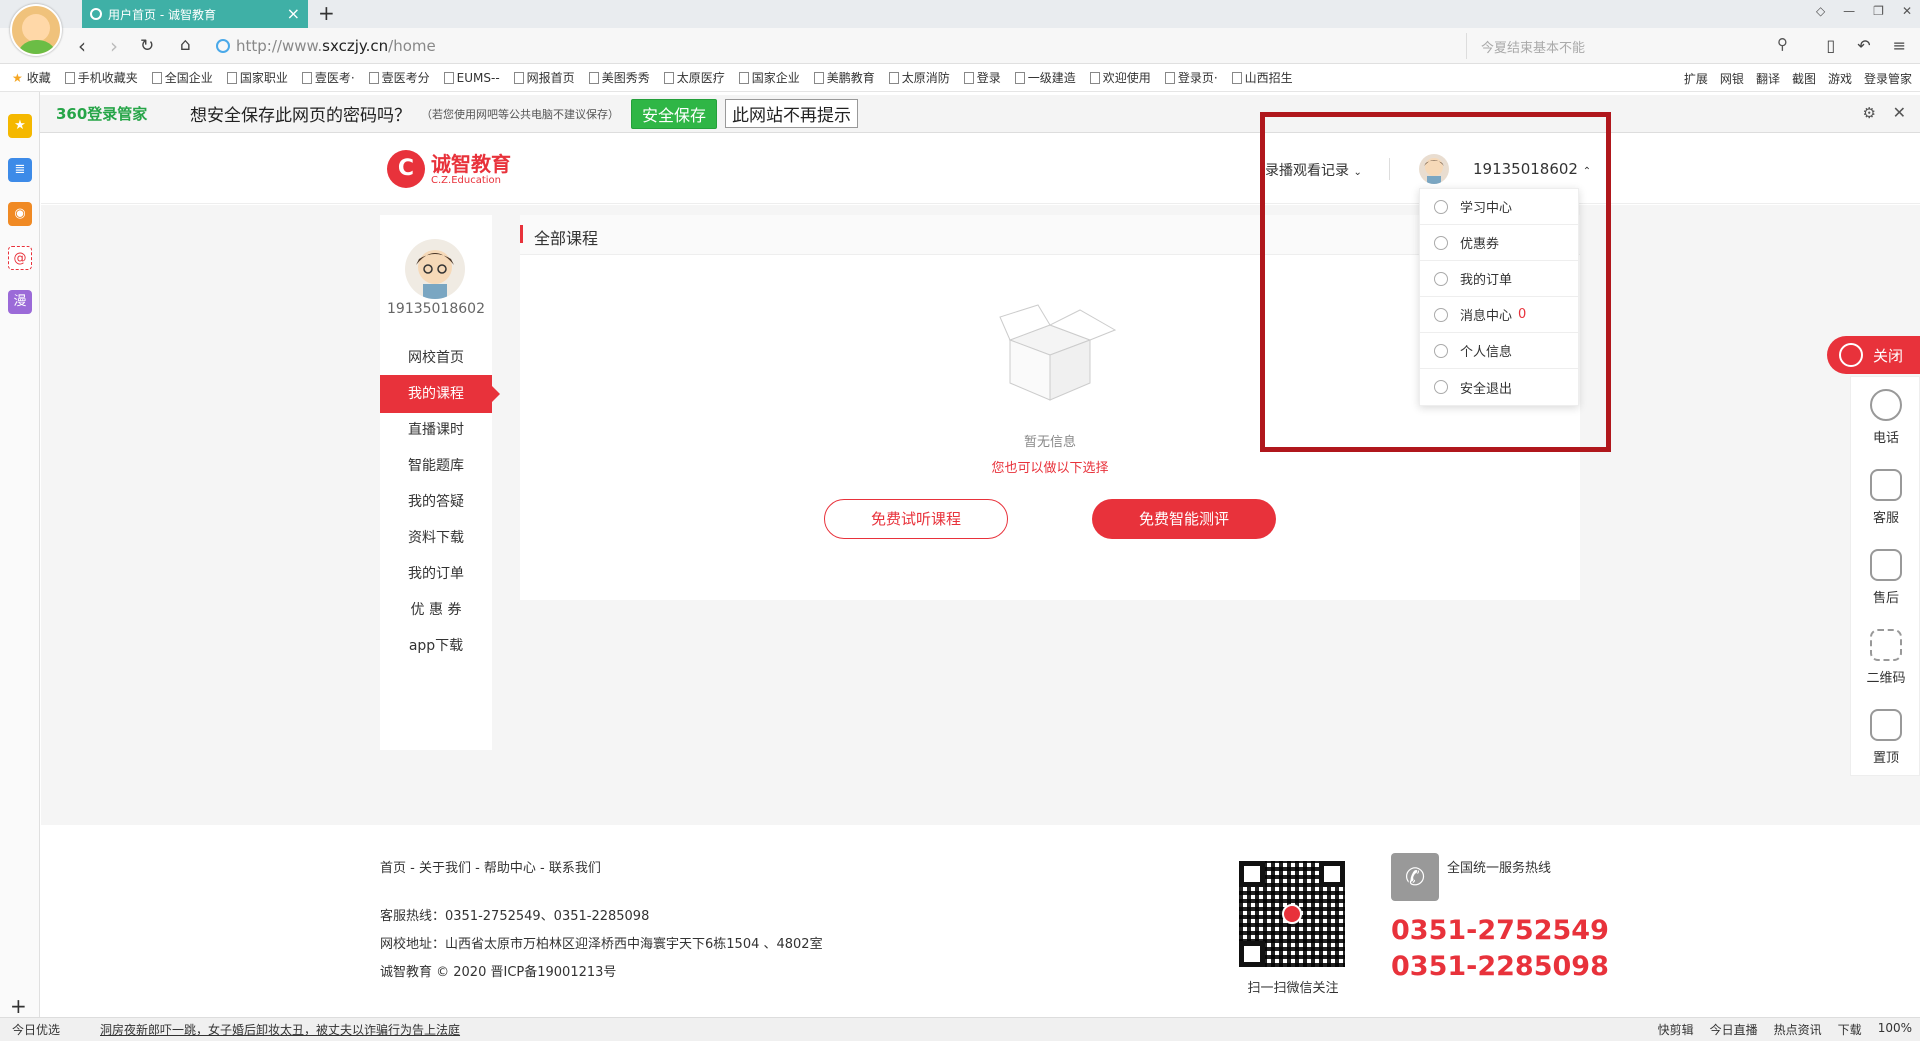 This screenshot has width=1920, height=1041. I want to click on sidebar-item-downloads: 资料下载, so click(436, 538).